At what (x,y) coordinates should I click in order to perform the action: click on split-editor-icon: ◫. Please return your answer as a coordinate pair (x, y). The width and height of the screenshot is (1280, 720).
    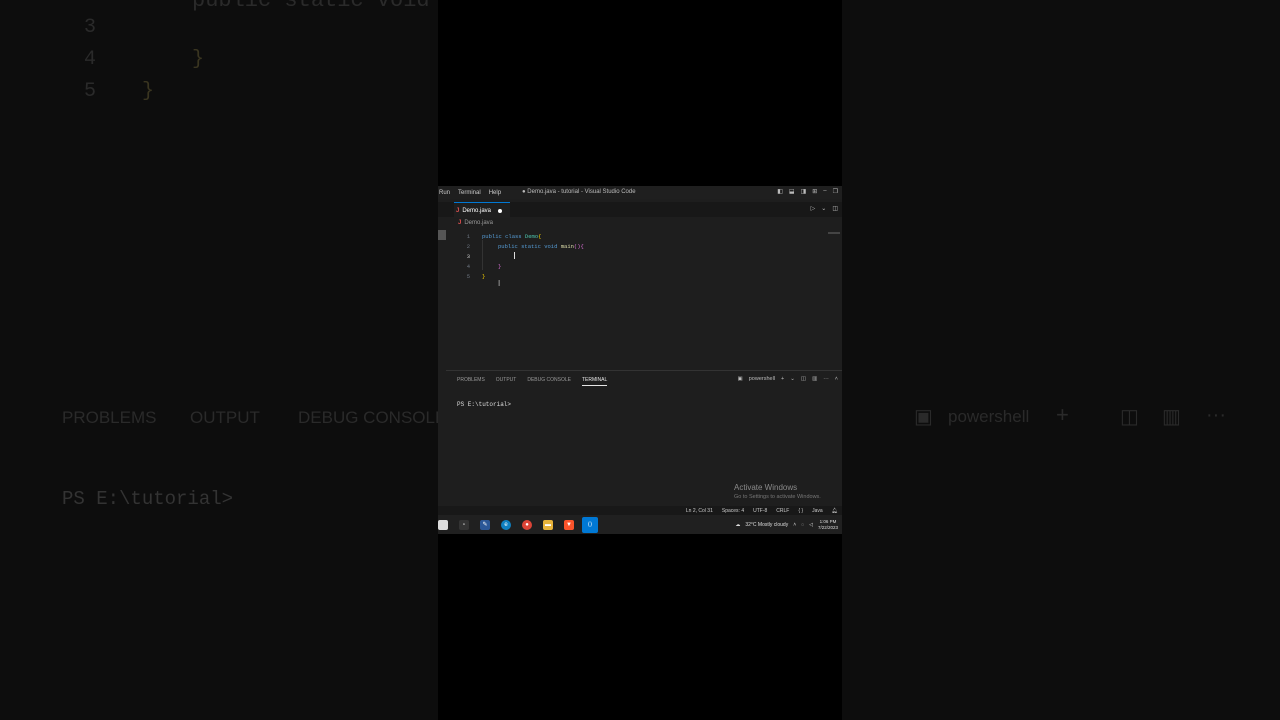
    Looking at the image, I should click on (835, 208).